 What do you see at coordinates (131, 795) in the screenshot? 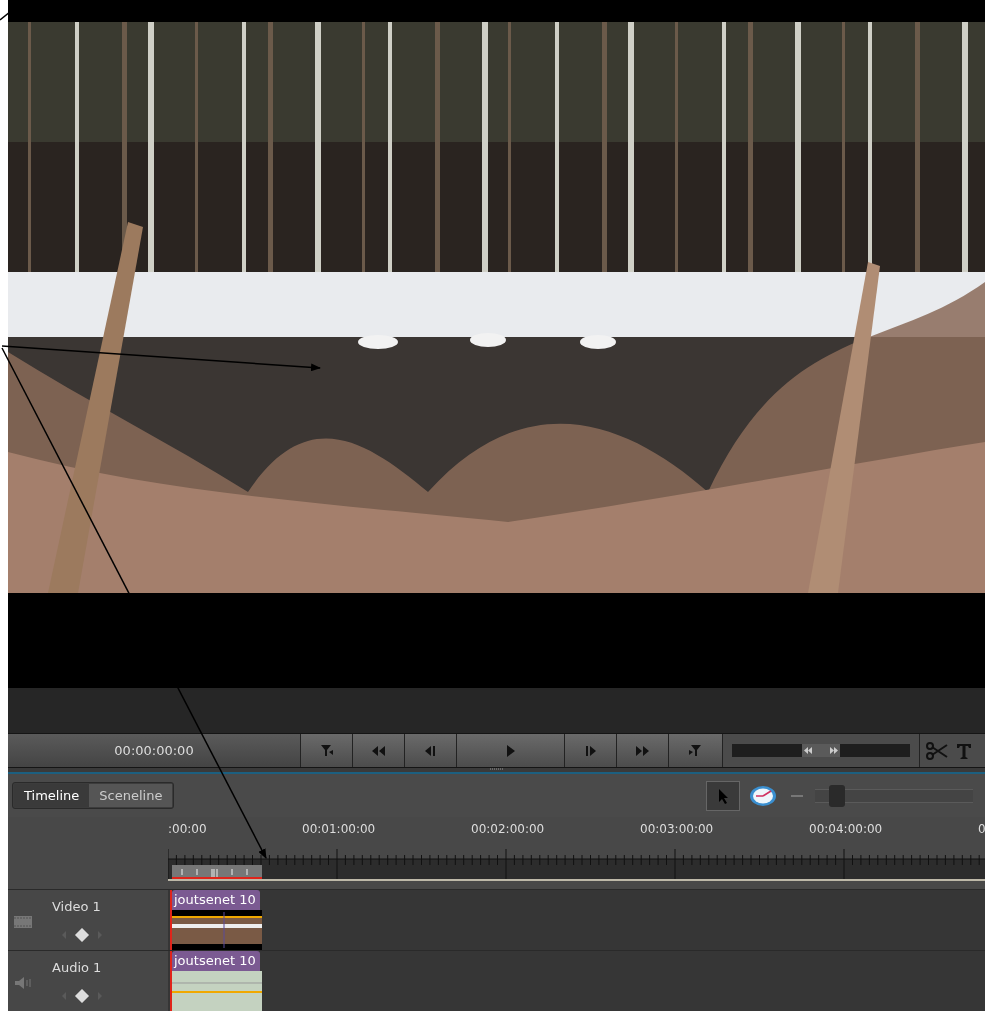
I see `view-tab: Sceneline` at bounding box center [131, 795].